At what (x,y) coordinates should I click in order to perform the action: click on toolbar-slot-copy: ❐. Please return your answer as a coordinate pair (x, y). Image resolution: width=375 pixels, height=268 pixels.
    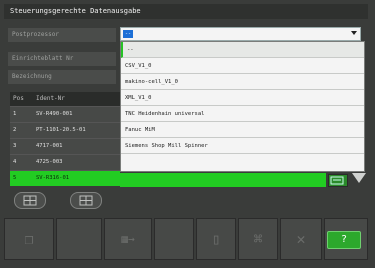
    Looking at the image, I should click on (29, 239).